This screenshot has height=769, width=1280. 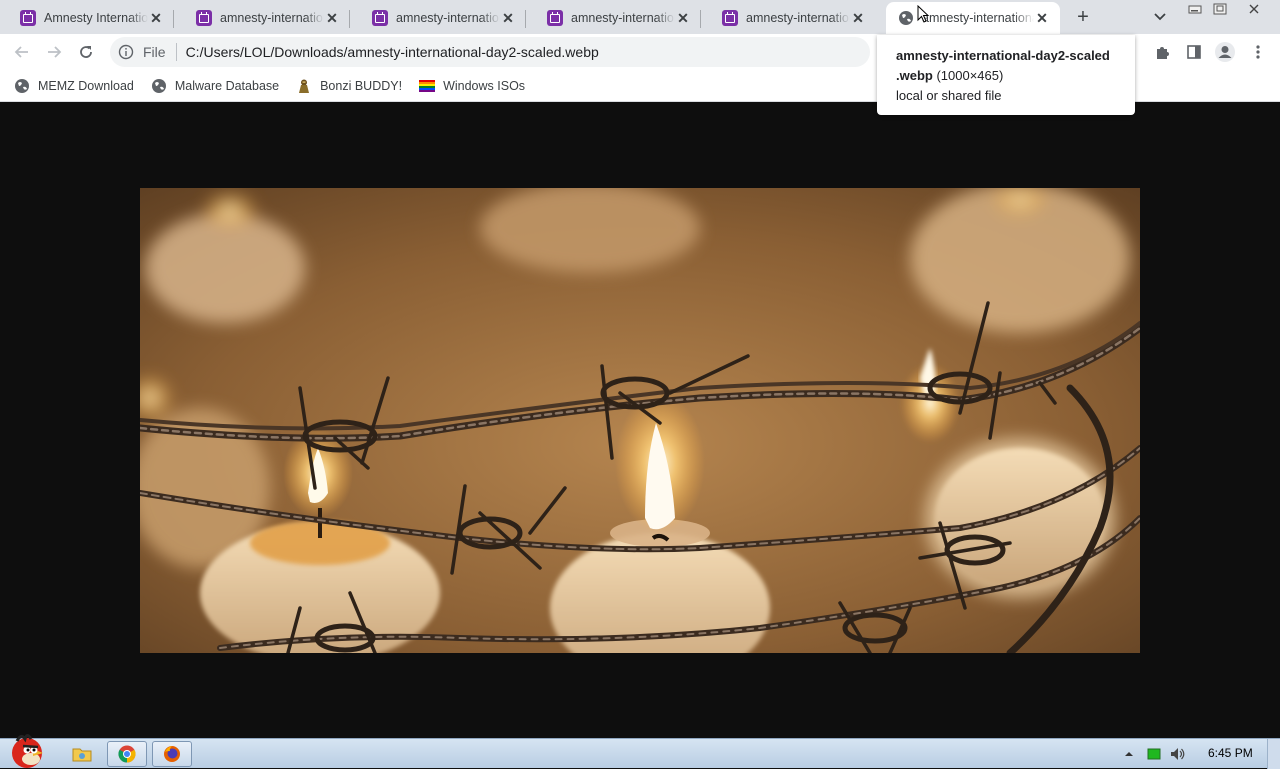 I want to click on bookmark-bonzi-buddy: Bonzi BUDDY!, so click(x=349, y=86).